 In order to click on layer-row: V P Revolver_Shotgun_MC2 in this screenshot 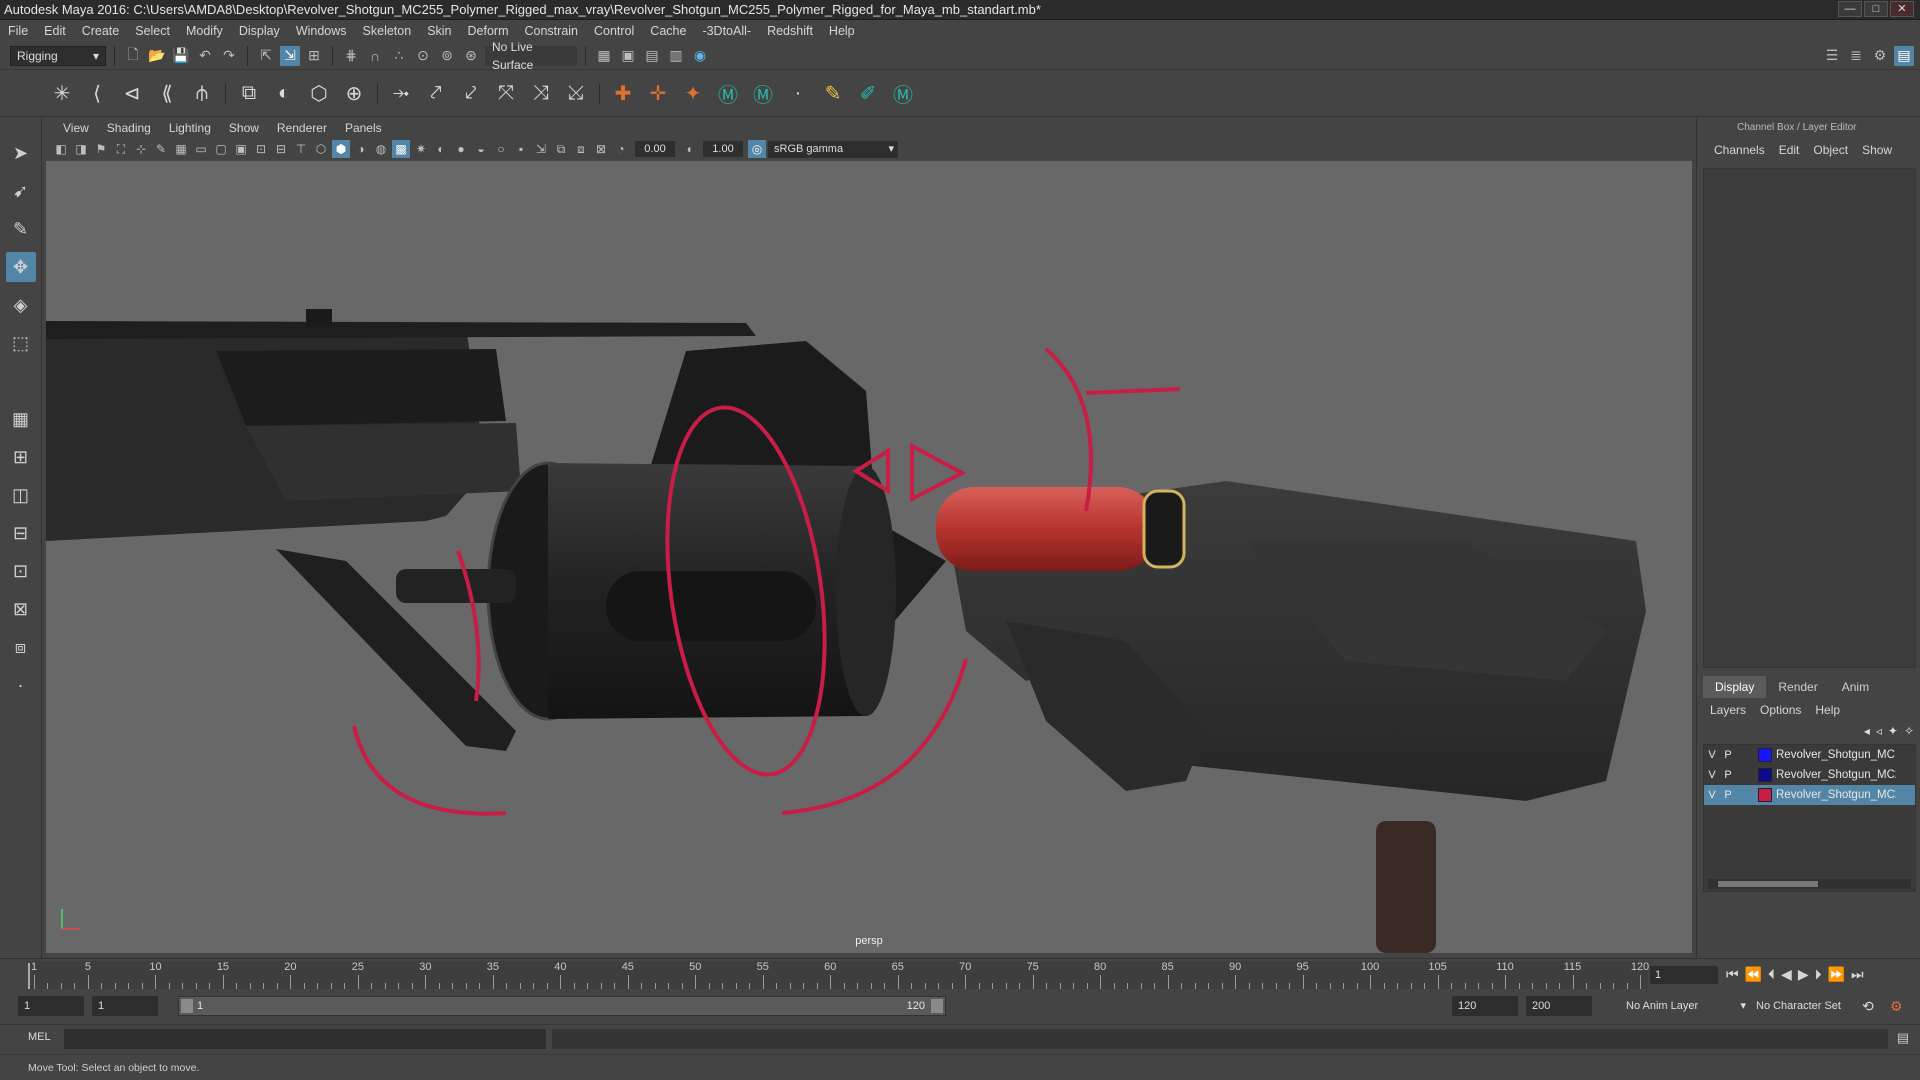, I will do `click(1809, 775)`.